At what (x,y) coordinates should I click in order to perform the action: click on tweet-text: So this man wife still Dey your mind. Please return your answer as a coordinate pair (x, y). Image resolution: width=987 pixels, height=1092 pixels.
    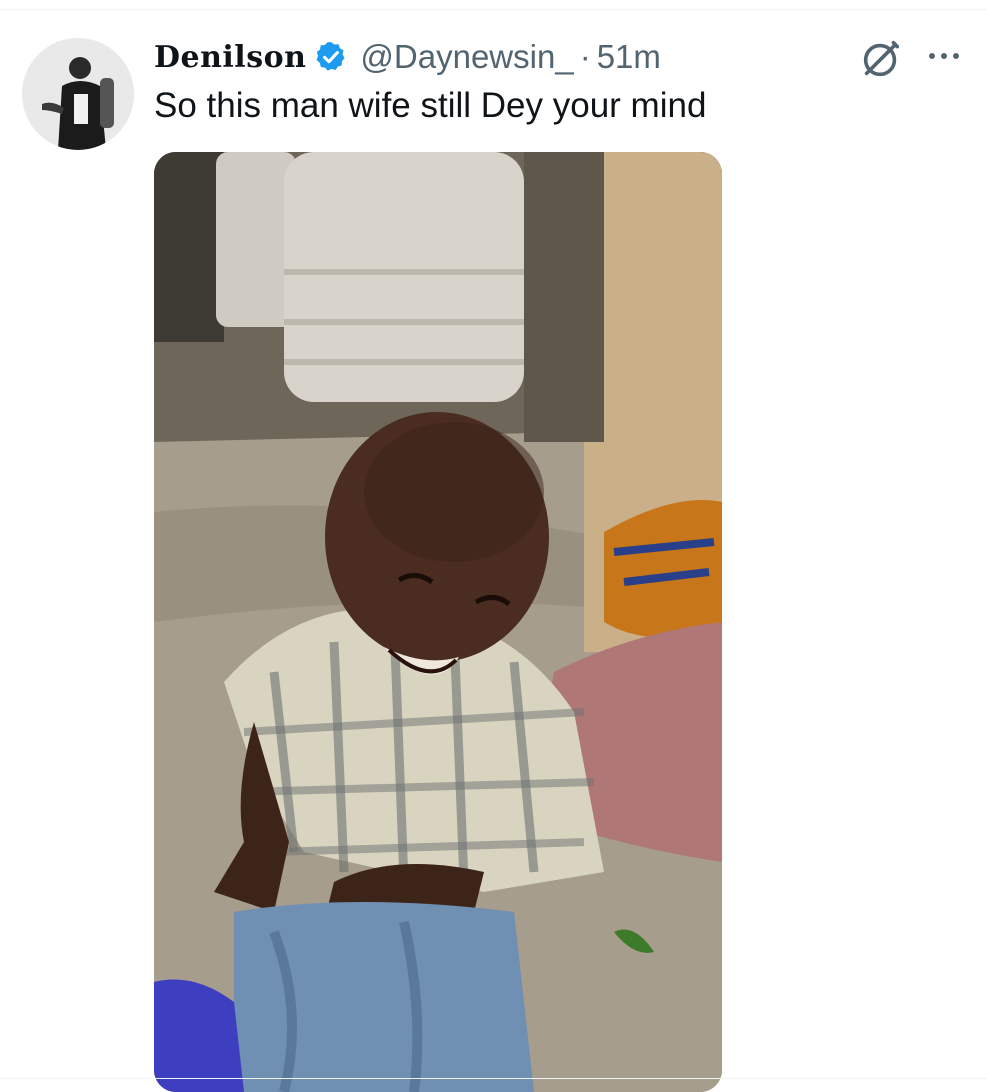
    Looking at the image, I should click on (430, 105).